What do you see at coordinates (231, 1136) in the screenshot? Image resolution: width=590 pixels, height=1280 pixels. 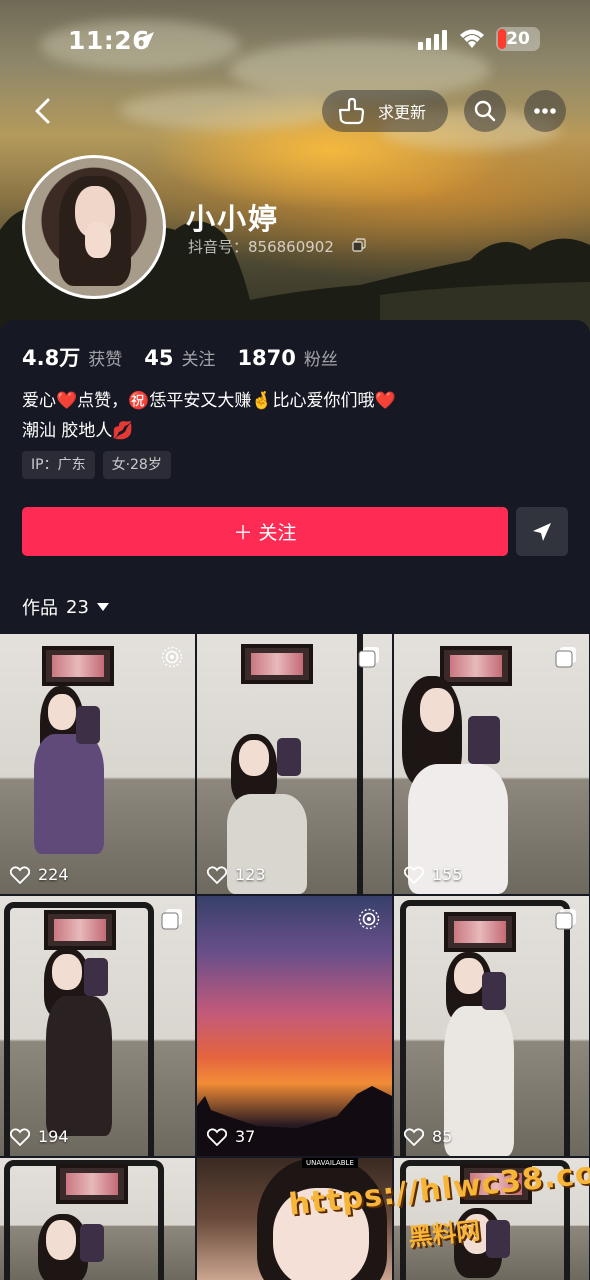 I see `like-count: 37` at bounding box center [231, 1136].